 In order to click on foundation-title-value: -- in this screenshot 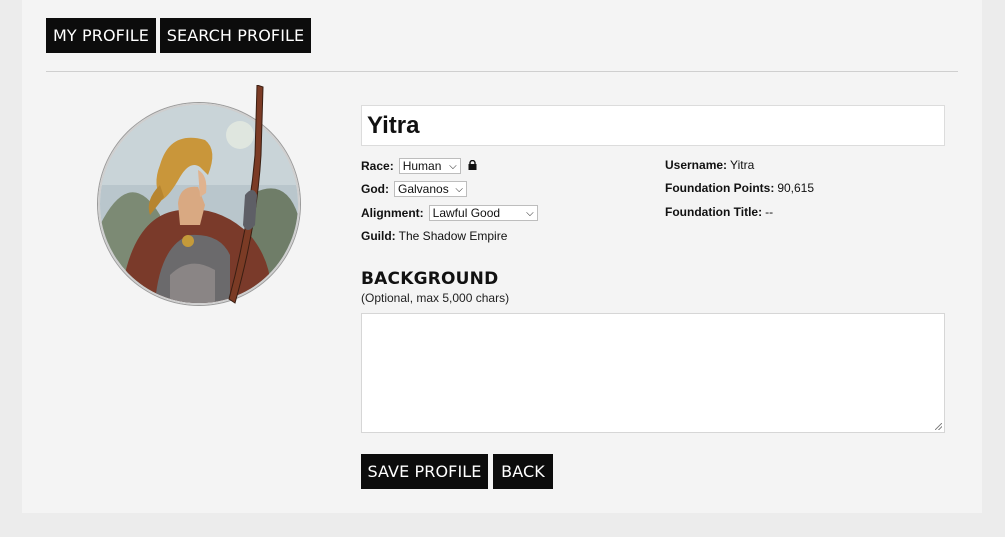, I will do `click(769, 212)`.